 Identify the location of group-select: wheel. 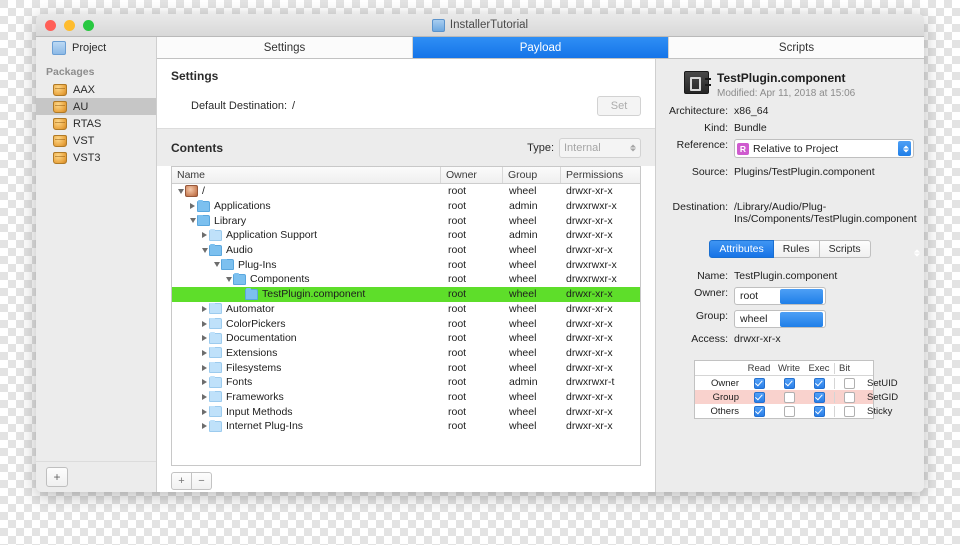
(827, 288).